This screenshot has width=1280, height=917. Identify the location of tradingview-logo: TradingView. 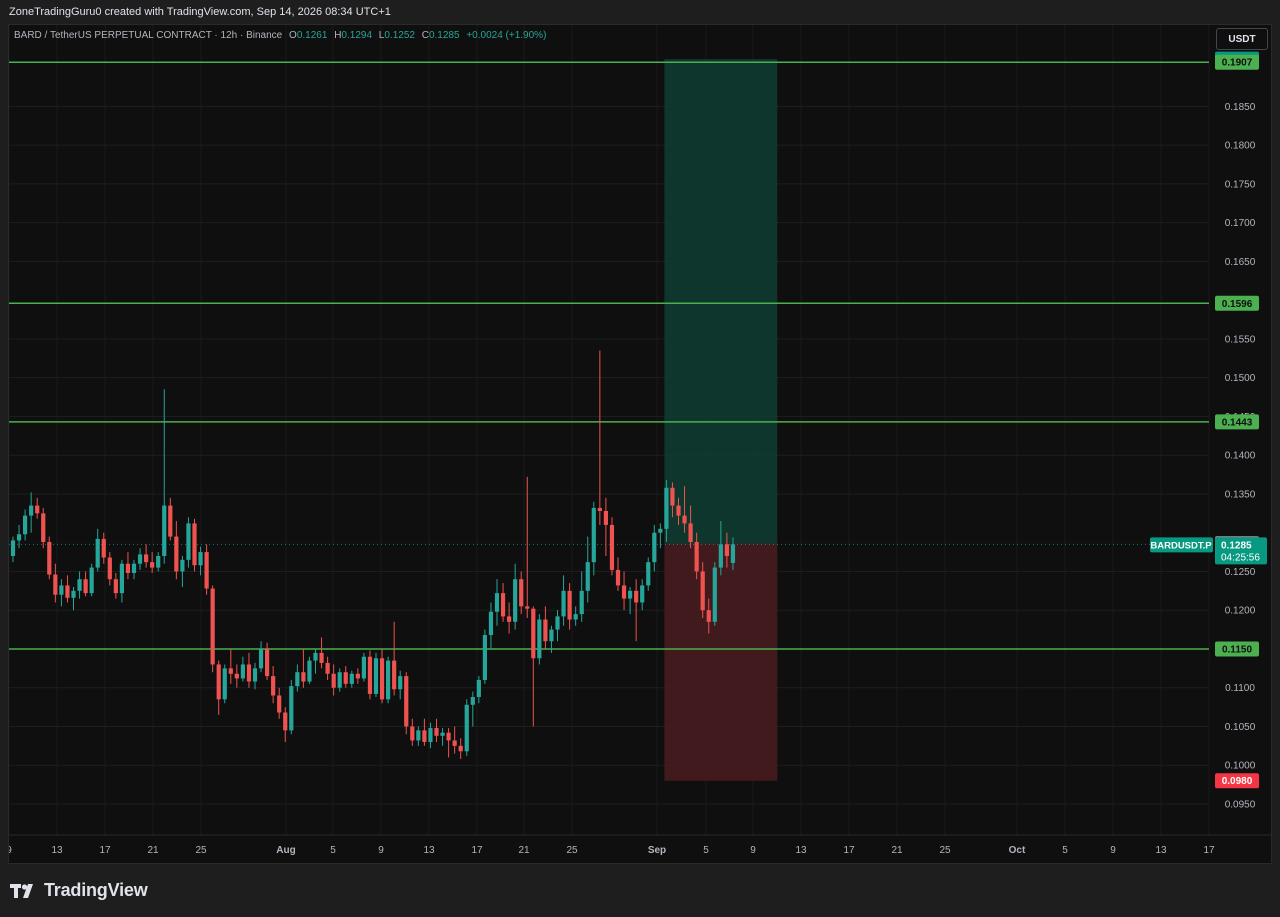
(79, 890).